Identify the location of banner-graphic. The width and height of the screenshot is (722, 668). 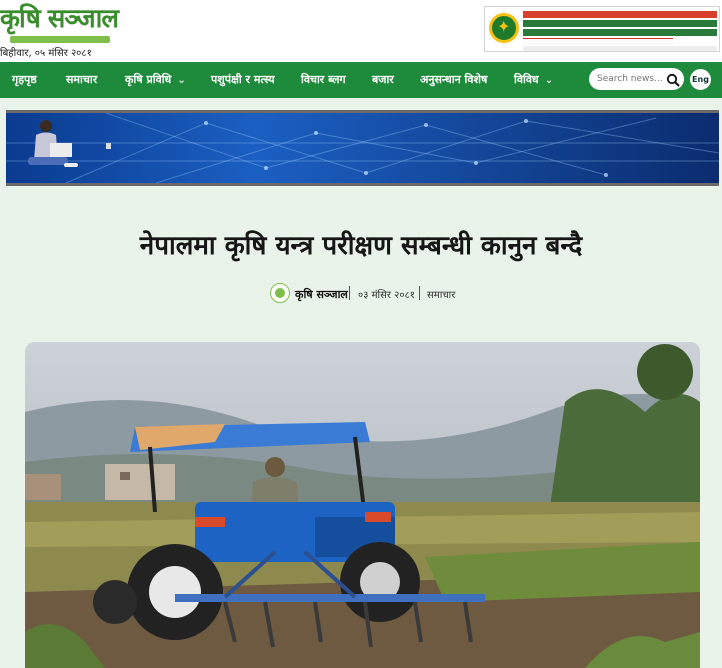
(362, 148).